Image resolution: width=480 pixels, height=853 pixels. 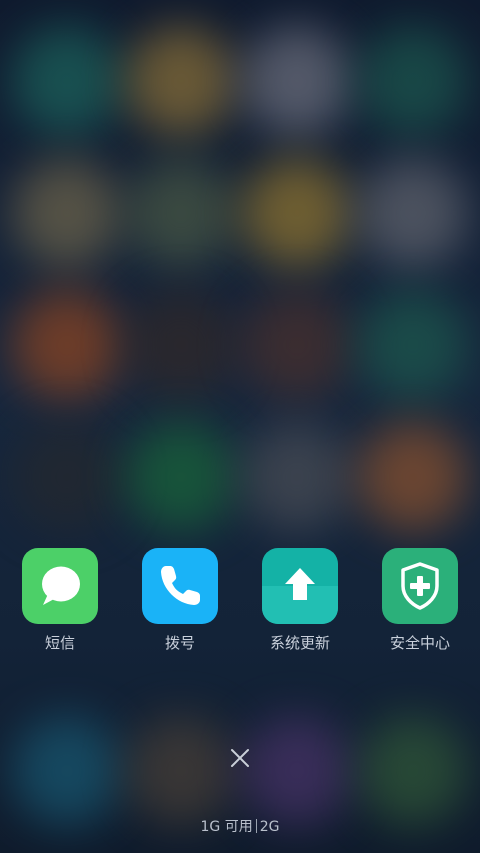 I want to click on app-system-update: 系统更新, so click(x=300, y=603).